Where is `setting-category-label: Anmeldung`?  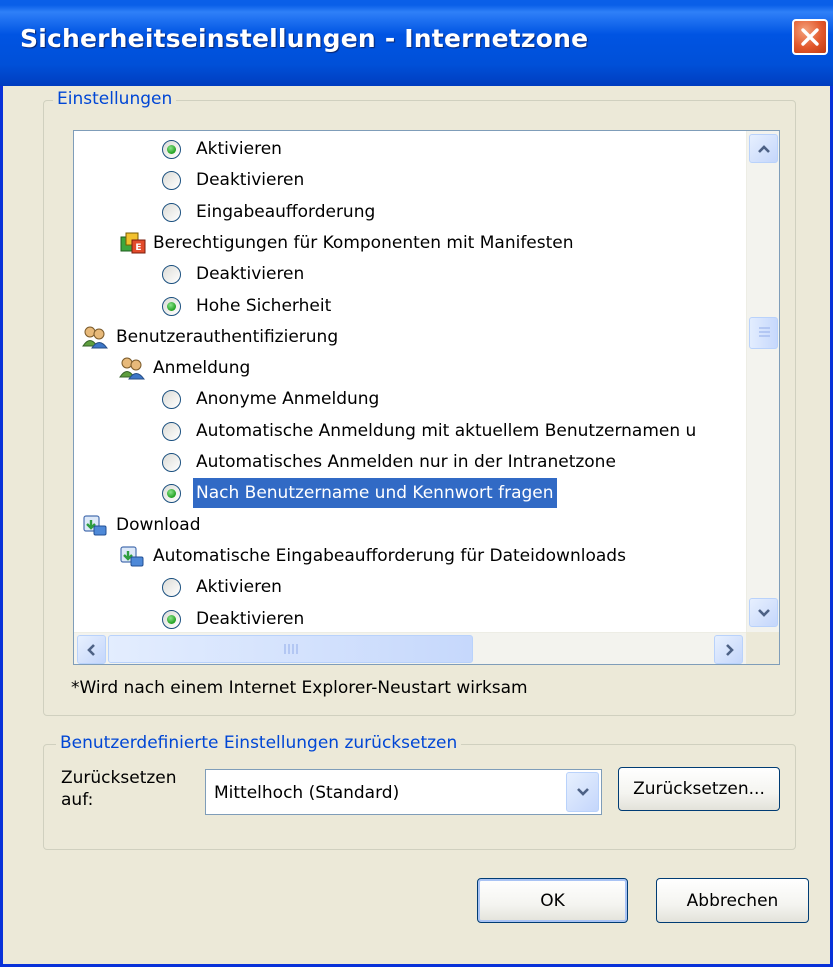 setting-category-label: Anmeldung is located at coordinates (202, 368).